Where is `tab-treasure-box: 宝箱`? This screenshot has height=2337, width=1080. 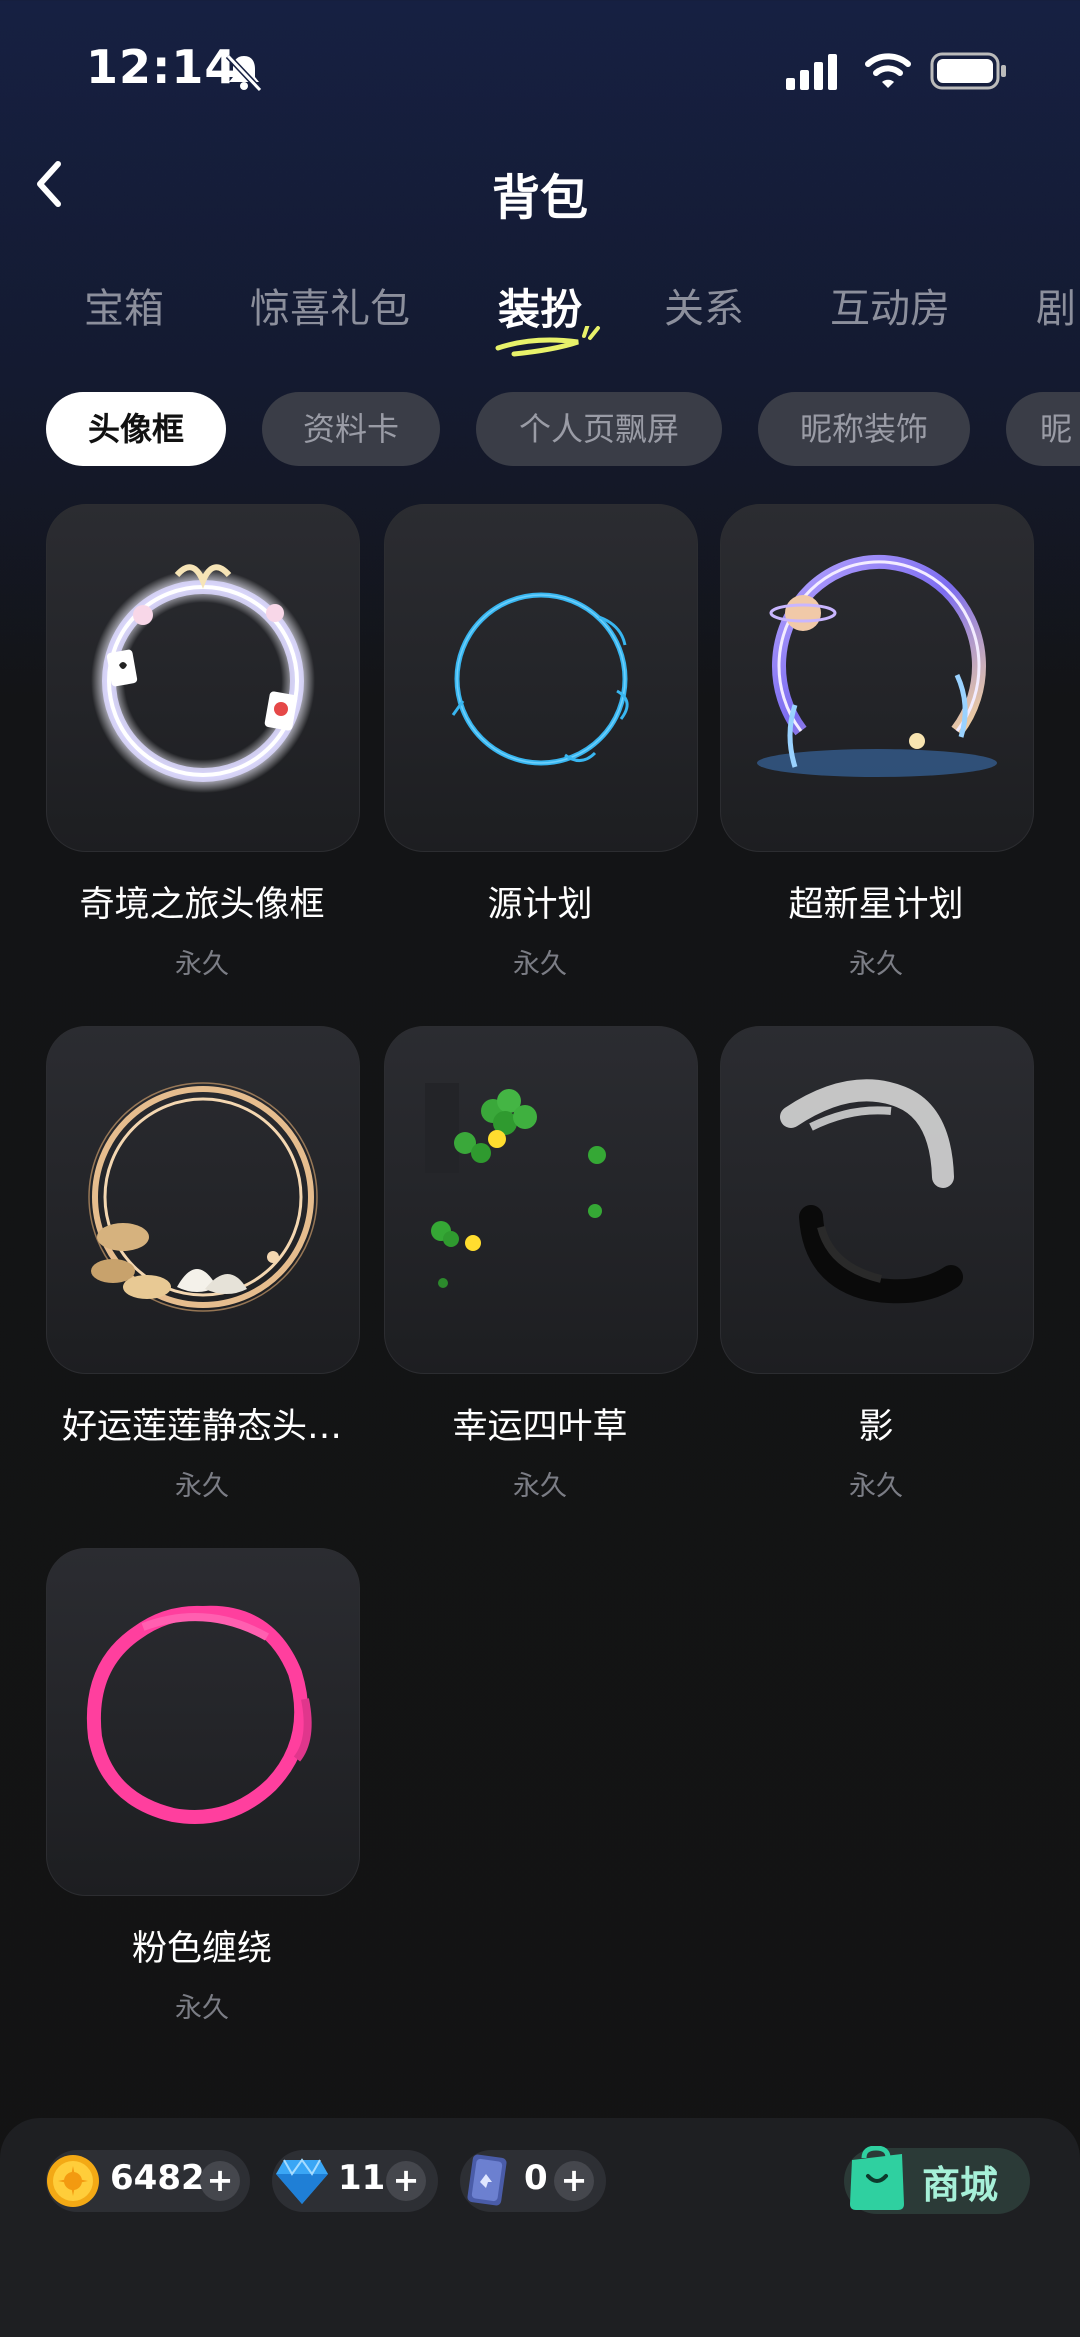 tab-treasure-box: 宝箱 is located at coordinates (124, 305).